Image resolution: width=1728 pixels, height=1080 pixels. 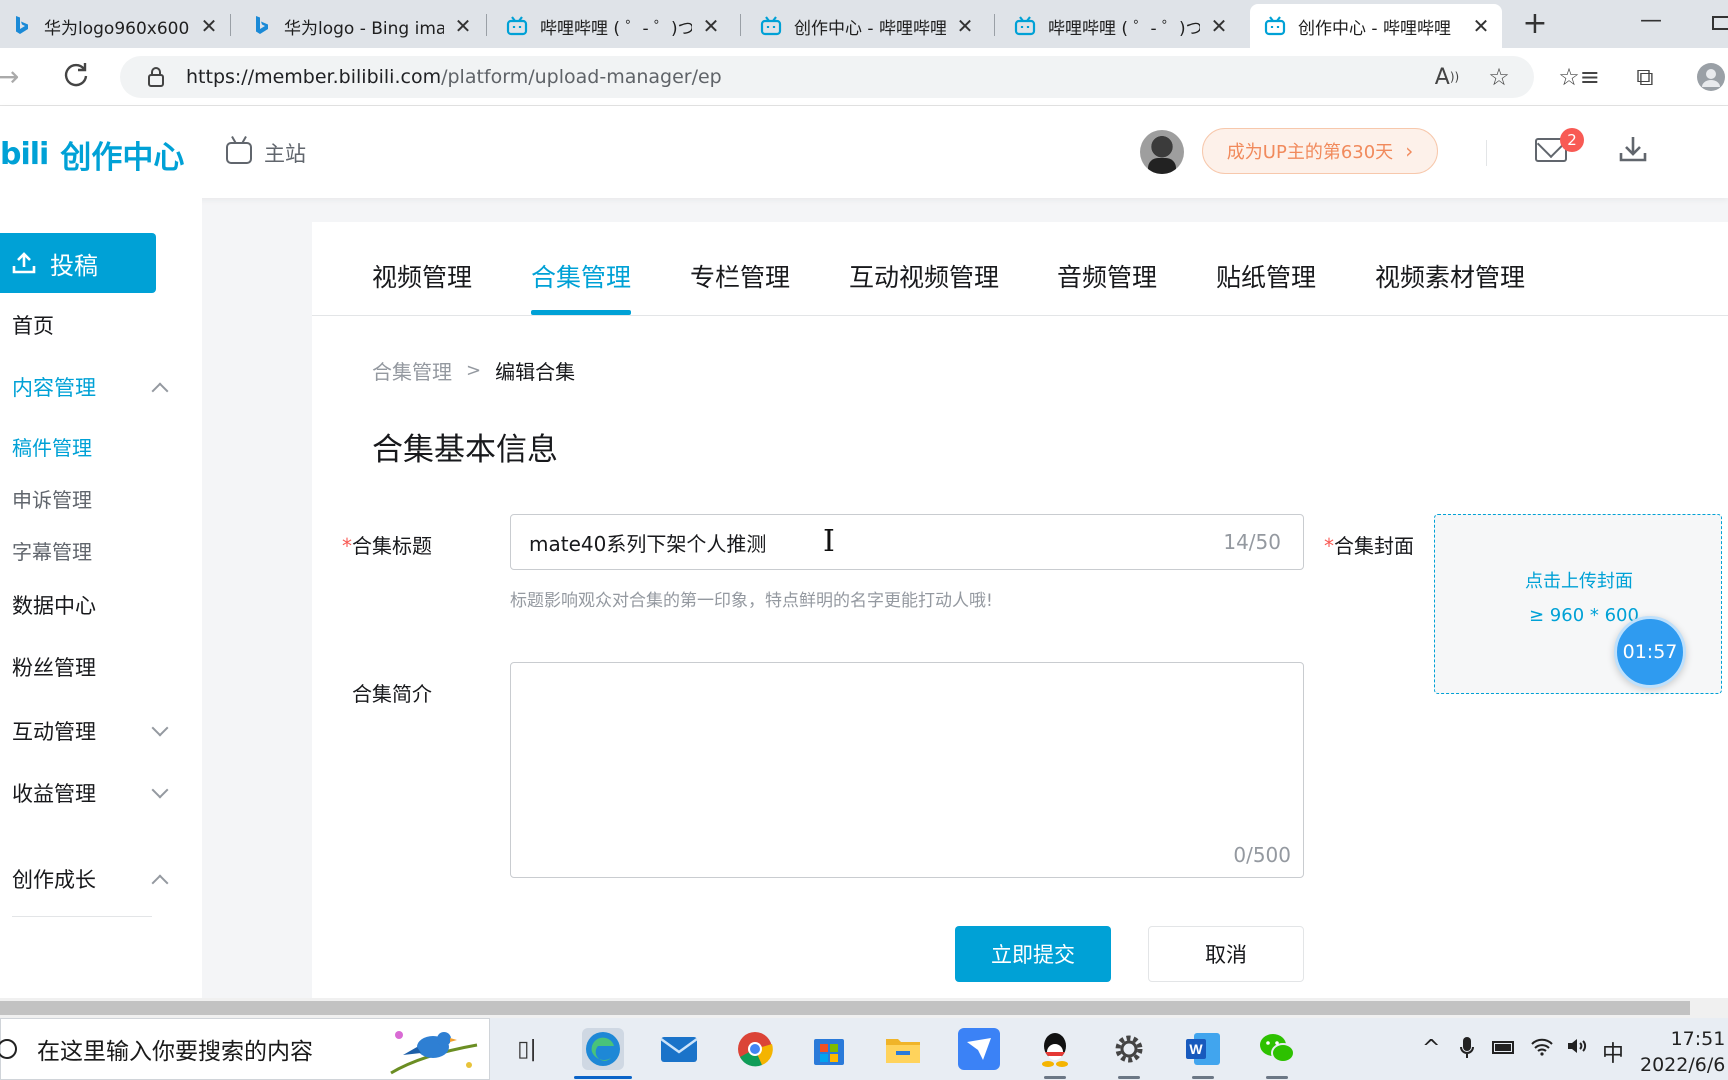 What do you see at coordinates (1613, 1052) in the screenshot?
I see `ime-indicator: 中` at bounding box center [1613, 1052].